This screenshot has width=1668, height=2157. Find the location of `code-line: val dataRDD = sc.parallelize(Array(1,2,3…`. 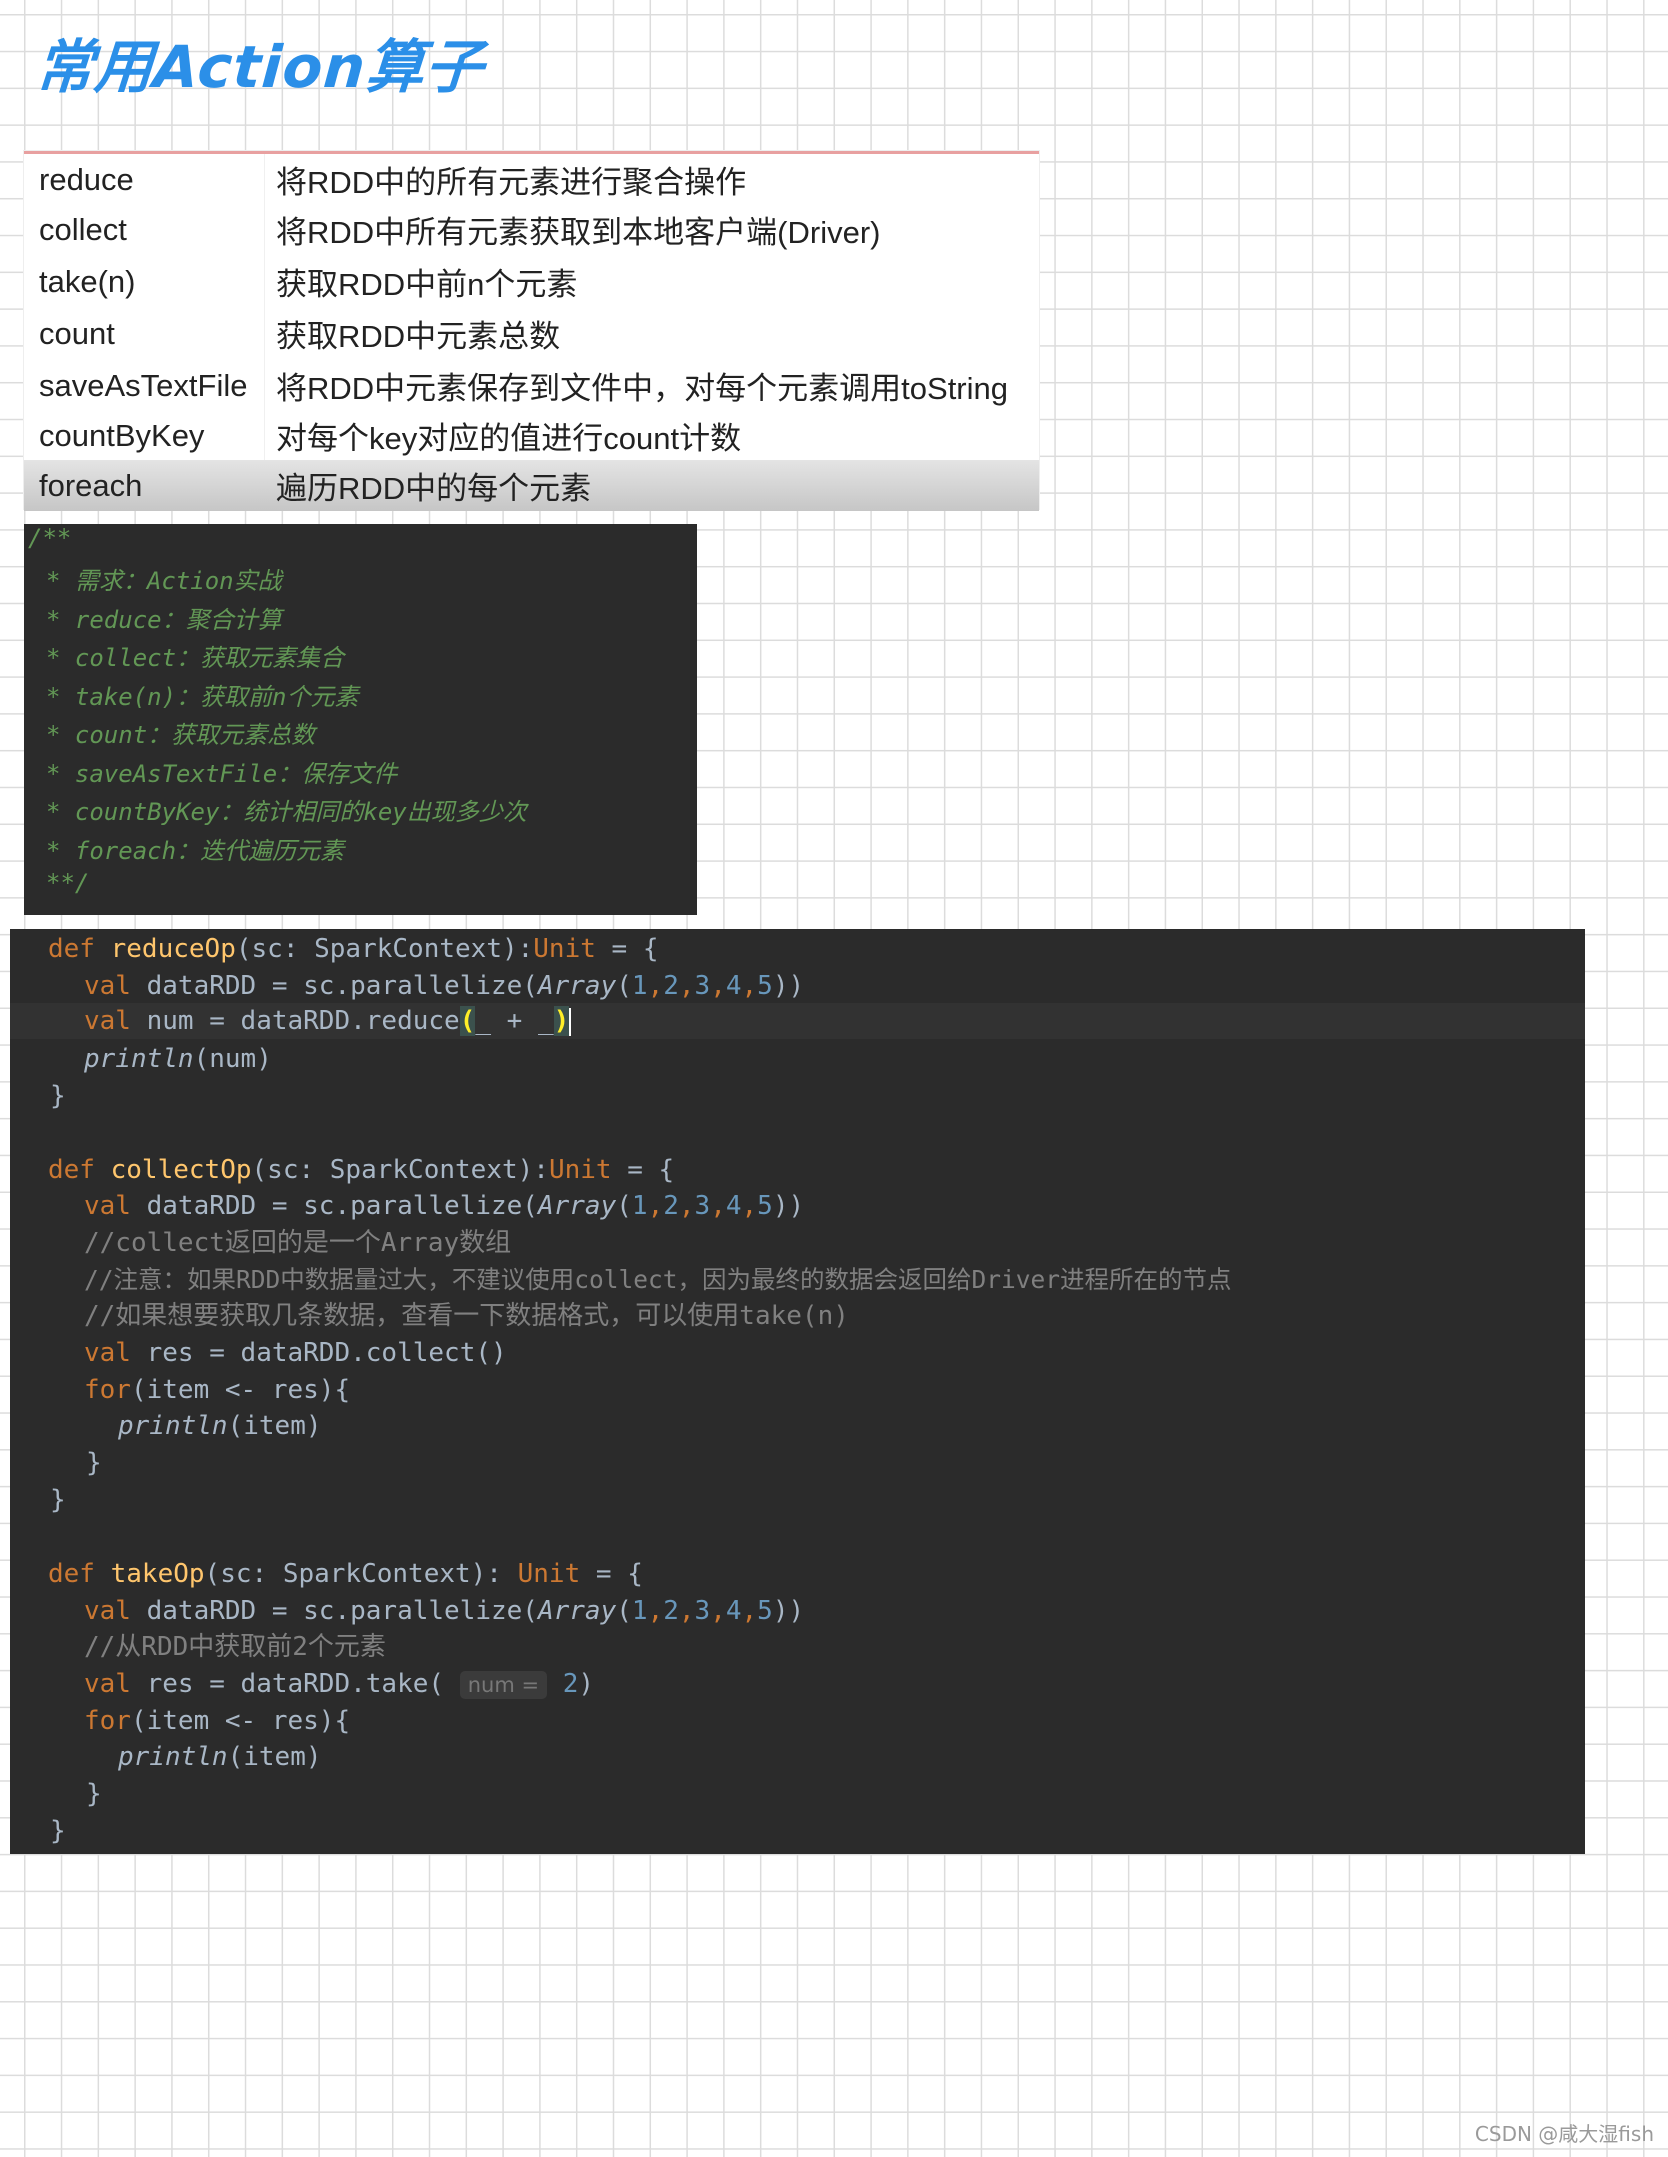

code-line: val dataRDD = sc.parallelize(Array(1,2,3… is located at coordinates (444, 1611).